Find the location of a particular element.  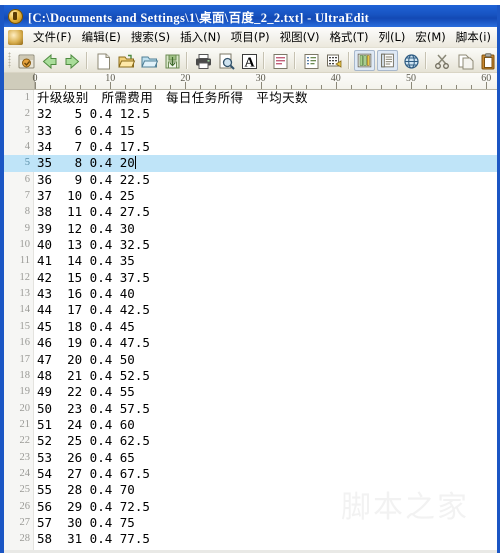

editor-line: 19 49 22 0.4 55 is located at coordinates (250, 392).